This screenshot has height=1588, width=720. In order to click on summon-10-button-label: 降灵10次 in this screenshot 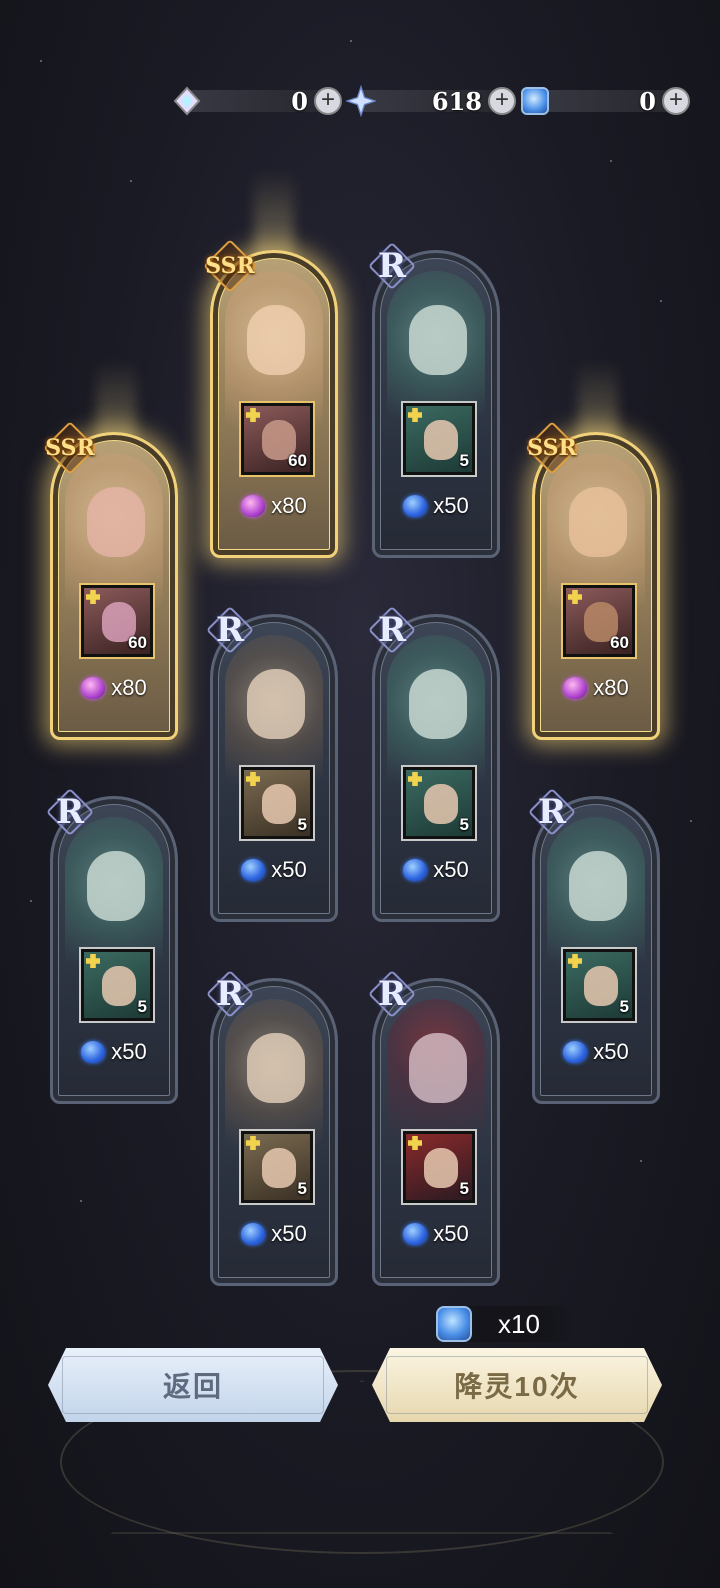, I will do `click(517, 1386)`.